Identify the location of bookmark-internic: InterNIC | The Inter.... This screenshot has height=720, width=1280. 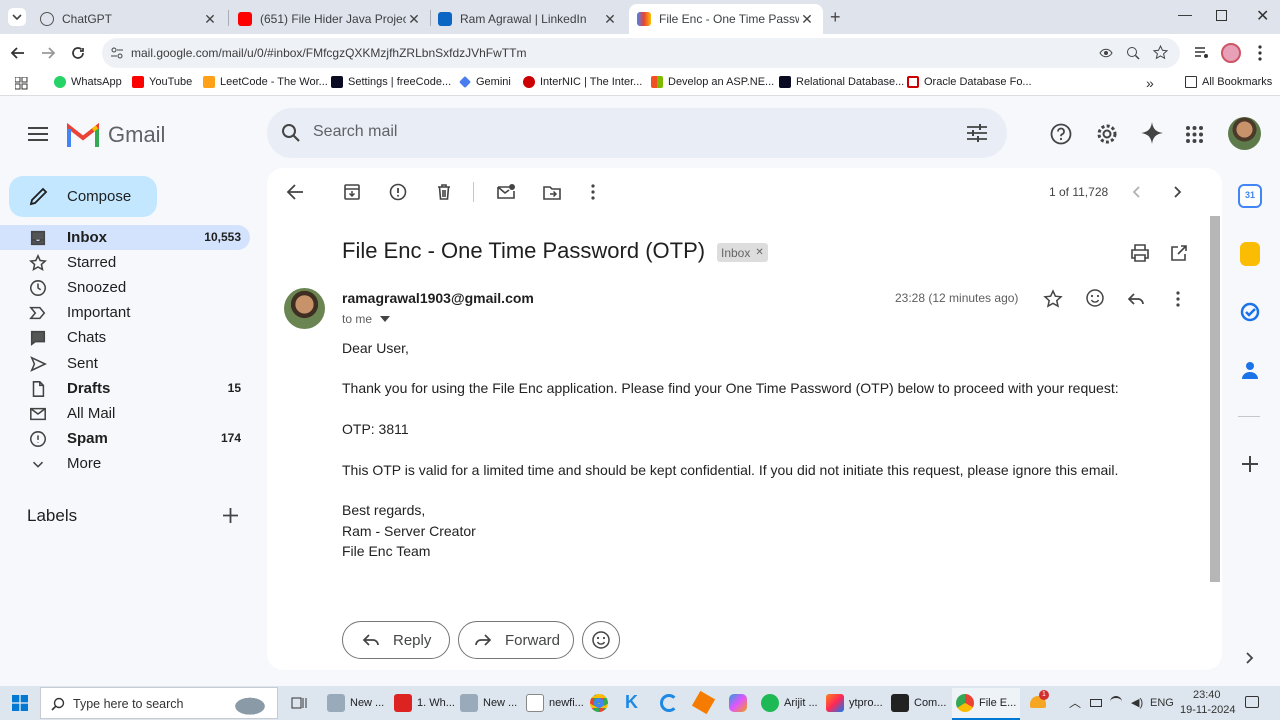
(582, 82).